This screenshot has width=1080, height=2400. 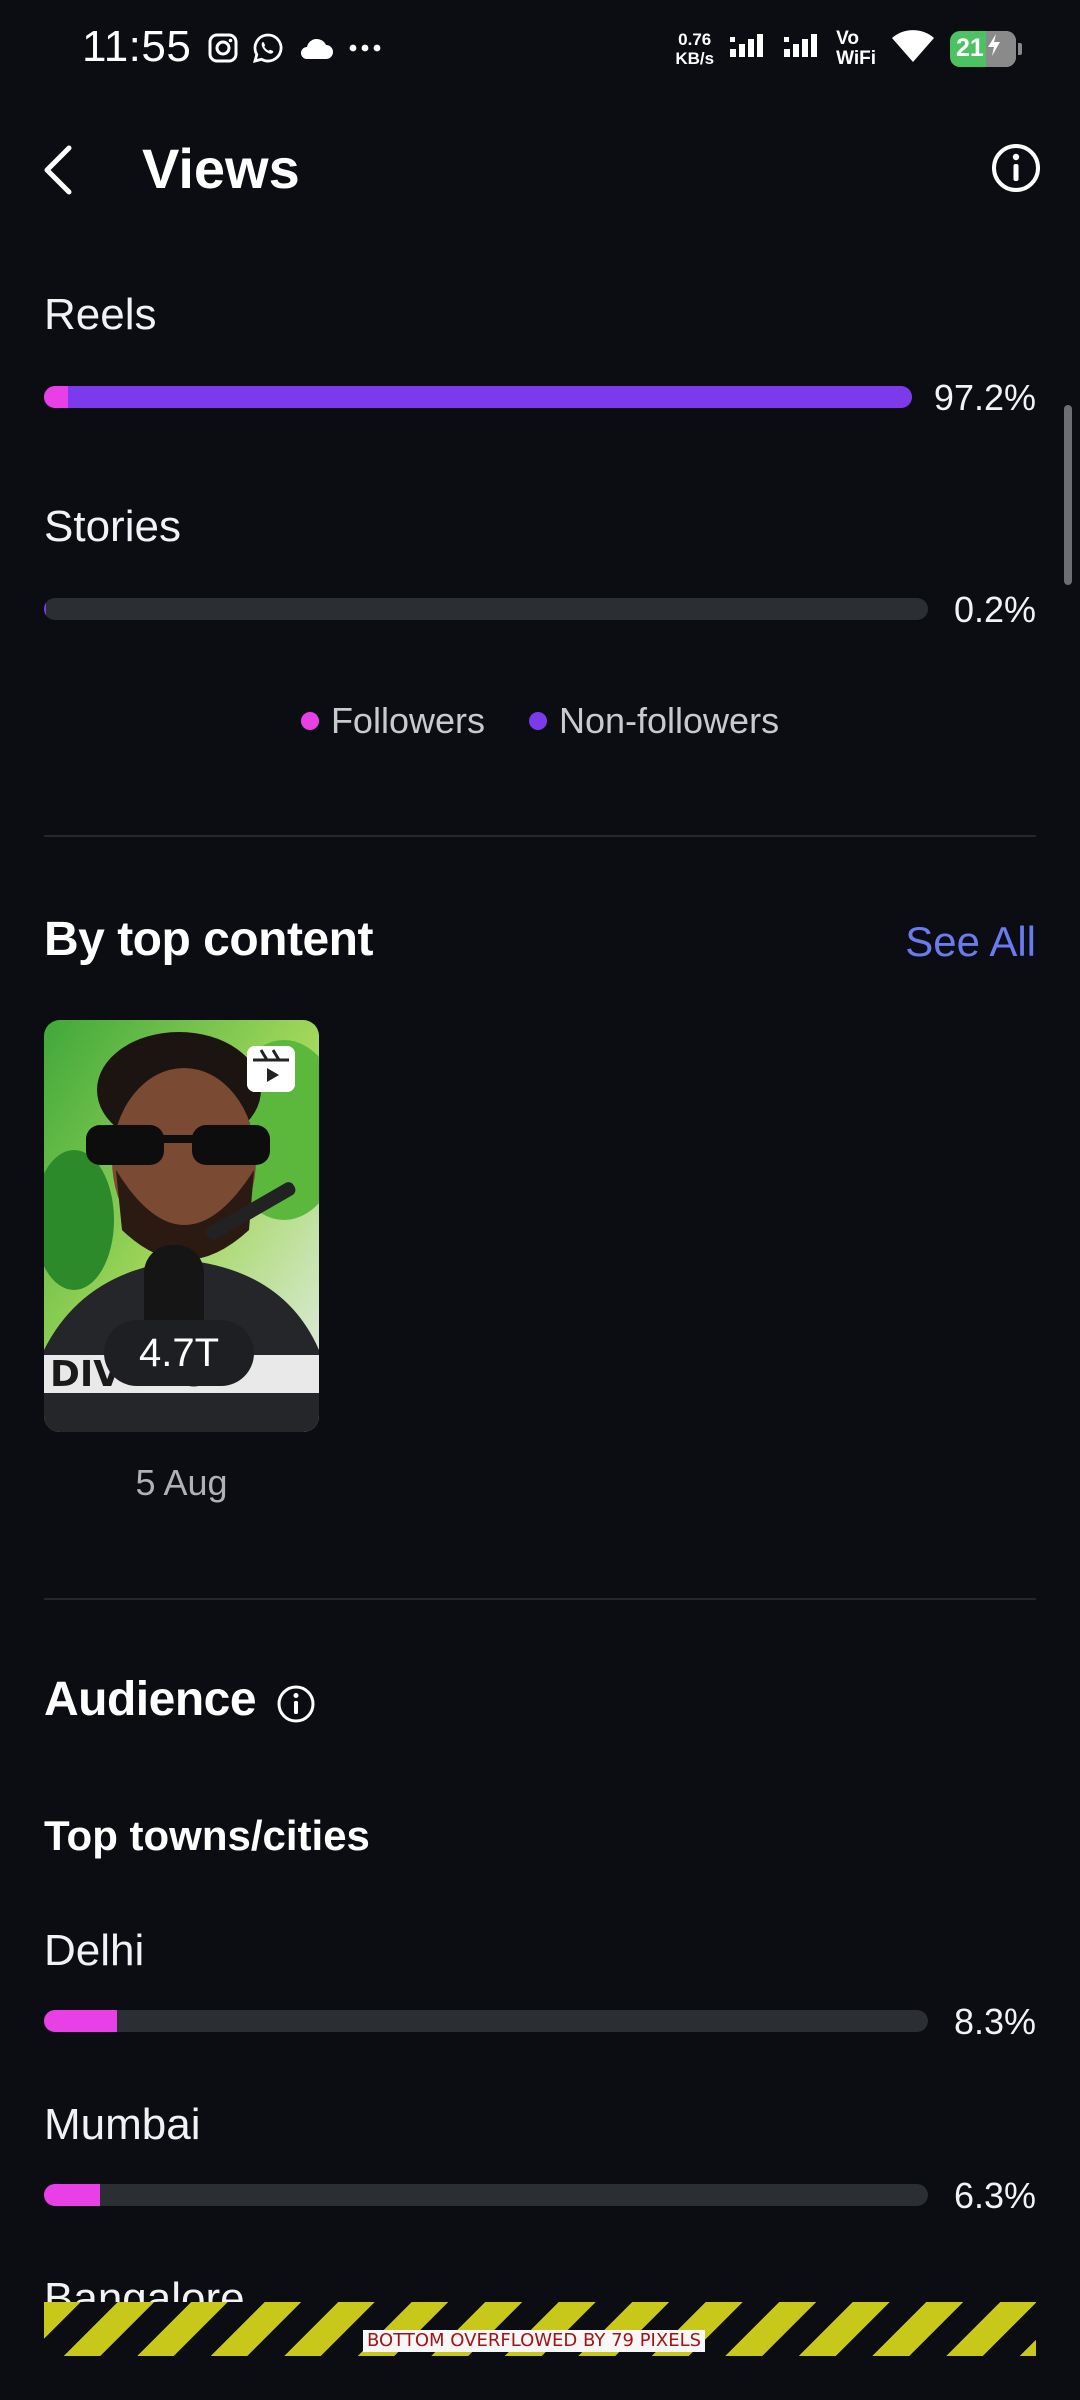 I want to click on city-percent-mumbai: 6.3%, so click(x=994, y=2195).